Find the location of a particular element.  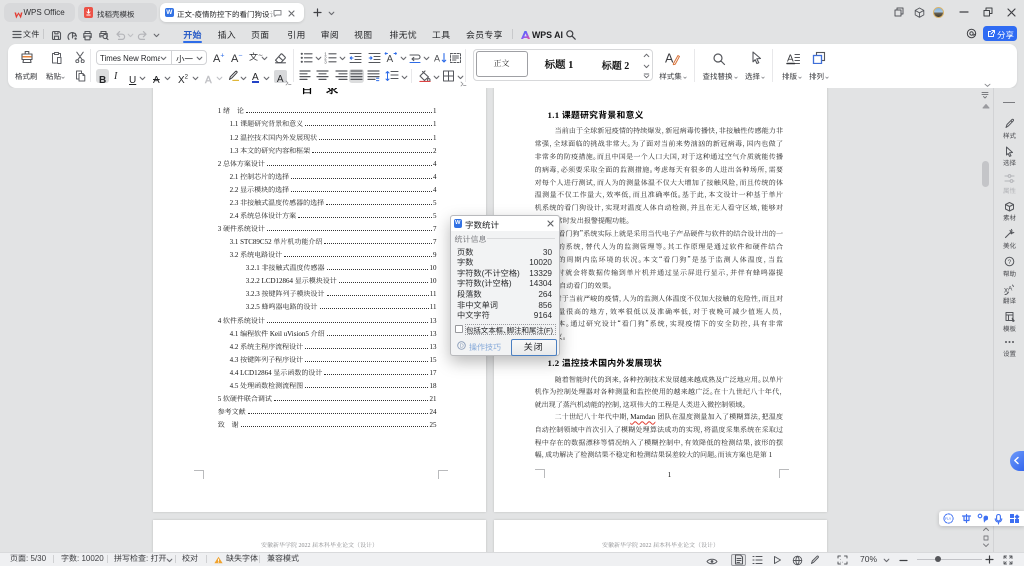

svg-text: 3 is located at coordinates (325, 61).